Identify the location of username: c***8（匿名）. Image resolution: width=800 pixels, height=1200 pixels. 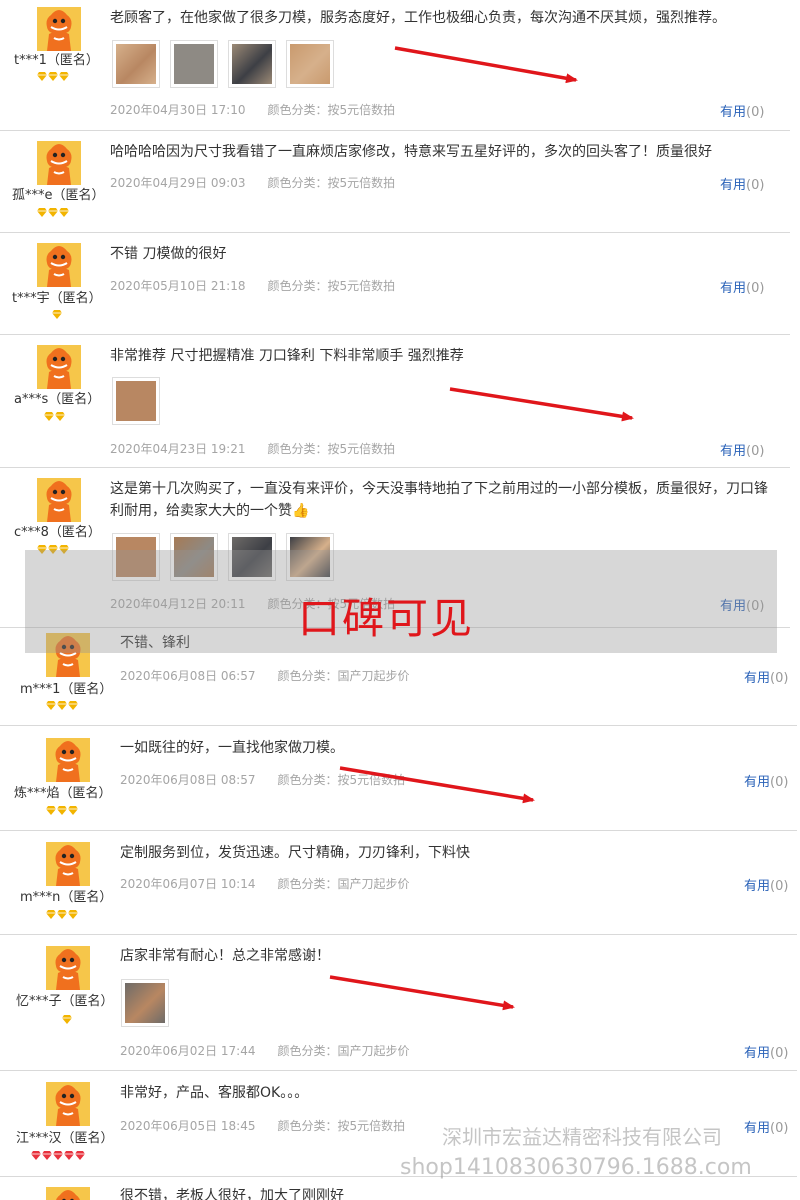
(57, 530).